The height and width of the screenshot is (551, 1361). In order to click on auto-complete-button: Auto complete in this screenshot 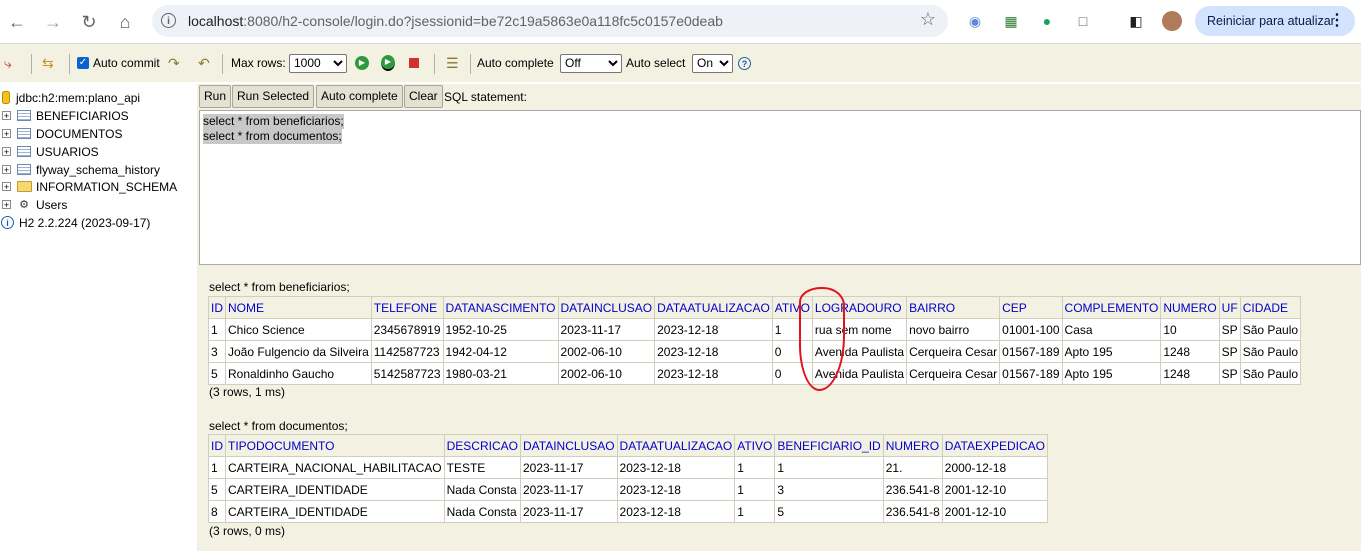, I will do `click(359, 96)`.